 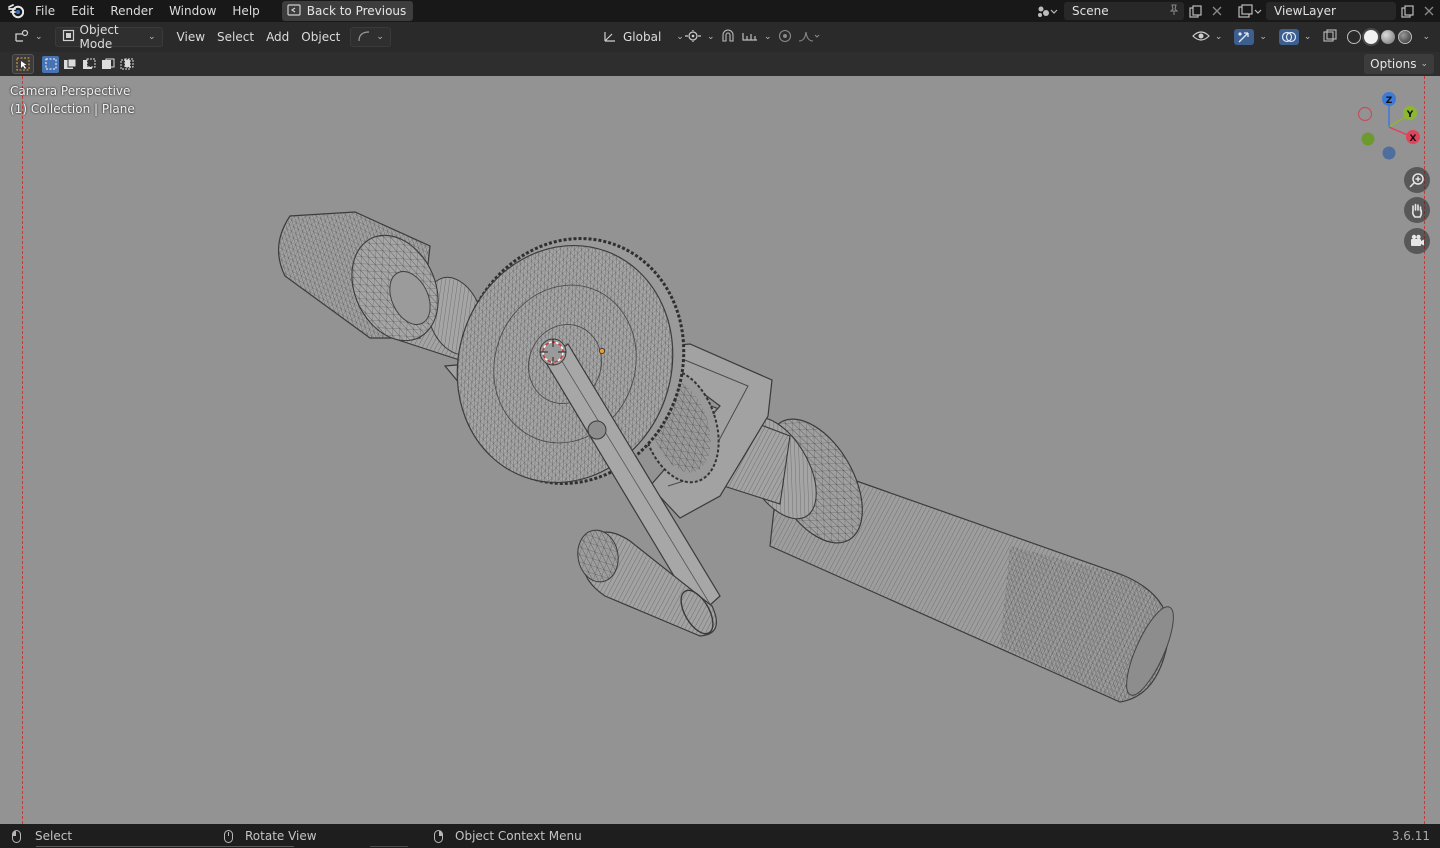 What do you see at coordinates (192, 11) in the screenshot?
I see `menu-window: Window` at bounding box center [192, 11].